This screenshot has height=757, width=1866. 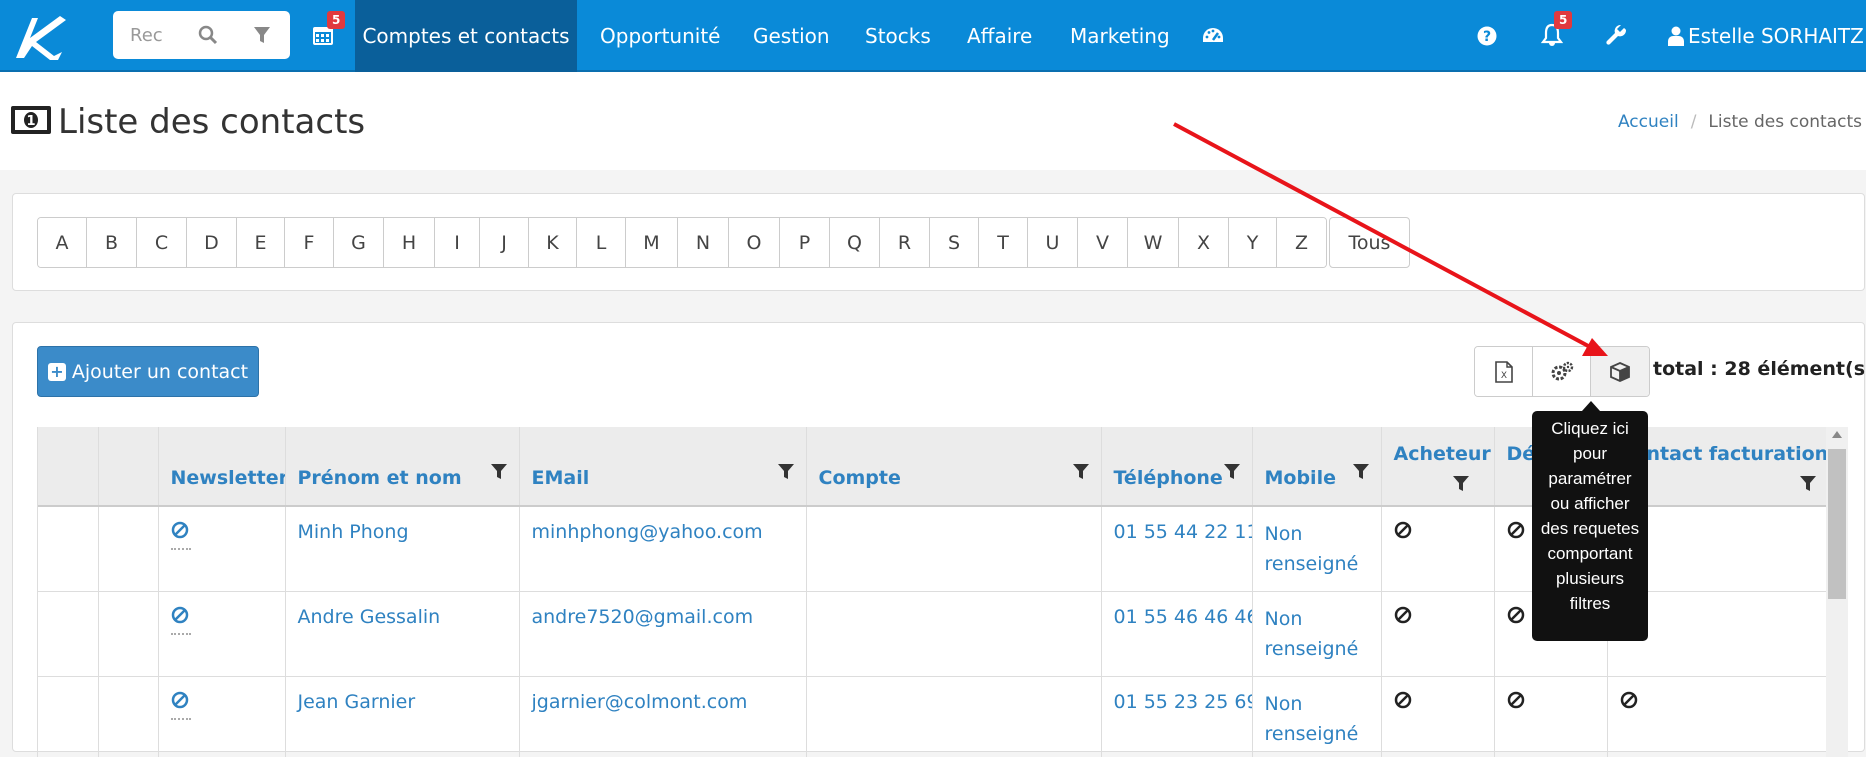 What do you see at coordinates (791, 36) in the screenshot?
I see `menu-gestion: Gestion` at bounding box center [791, 36].